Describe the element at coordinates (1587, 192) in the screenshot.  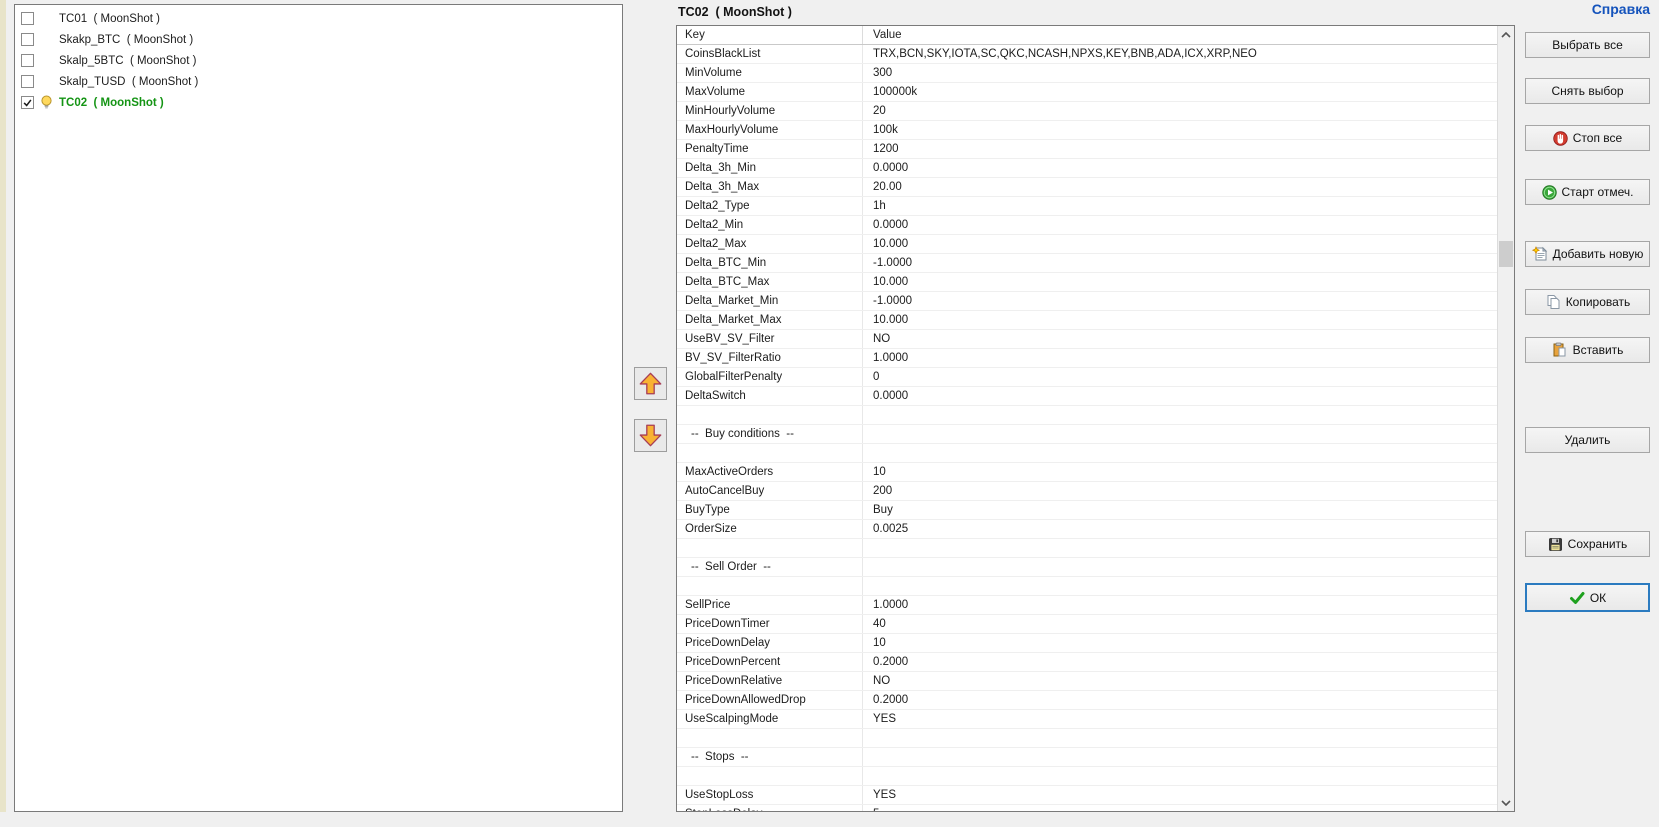
I see `start-marked-button: Старт отмеч.` at that location.